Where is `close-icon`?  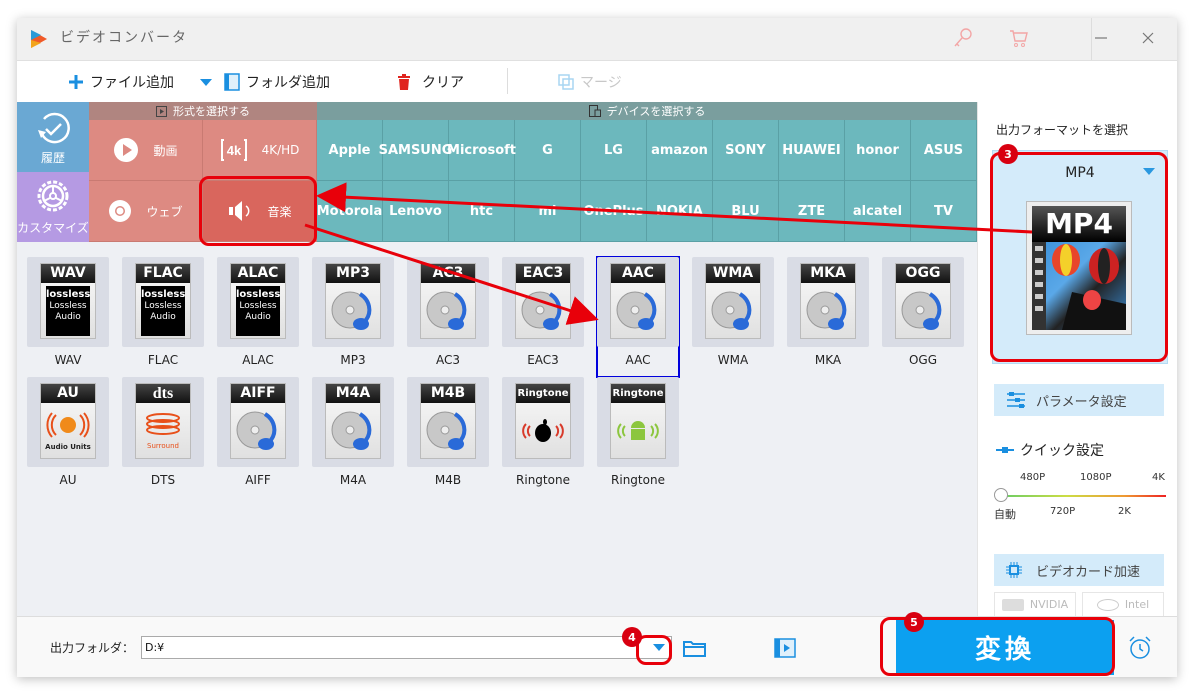 close-icon is located at coordinates (1148, 38).